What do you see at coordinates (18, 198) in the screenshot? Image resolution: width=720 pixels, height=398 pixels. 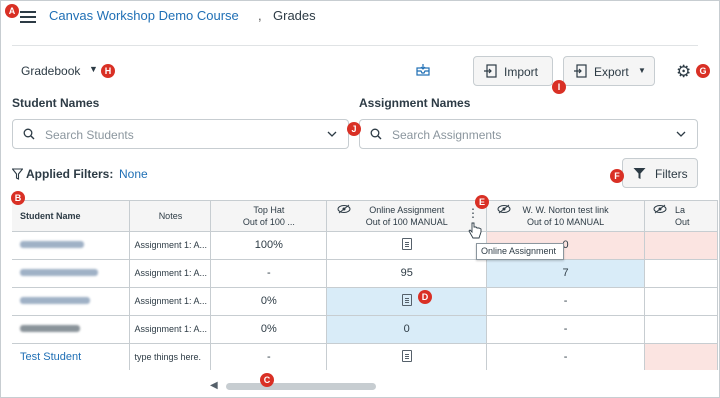 I see `annotation-marker-b: B` at bounding box center [18, 198].